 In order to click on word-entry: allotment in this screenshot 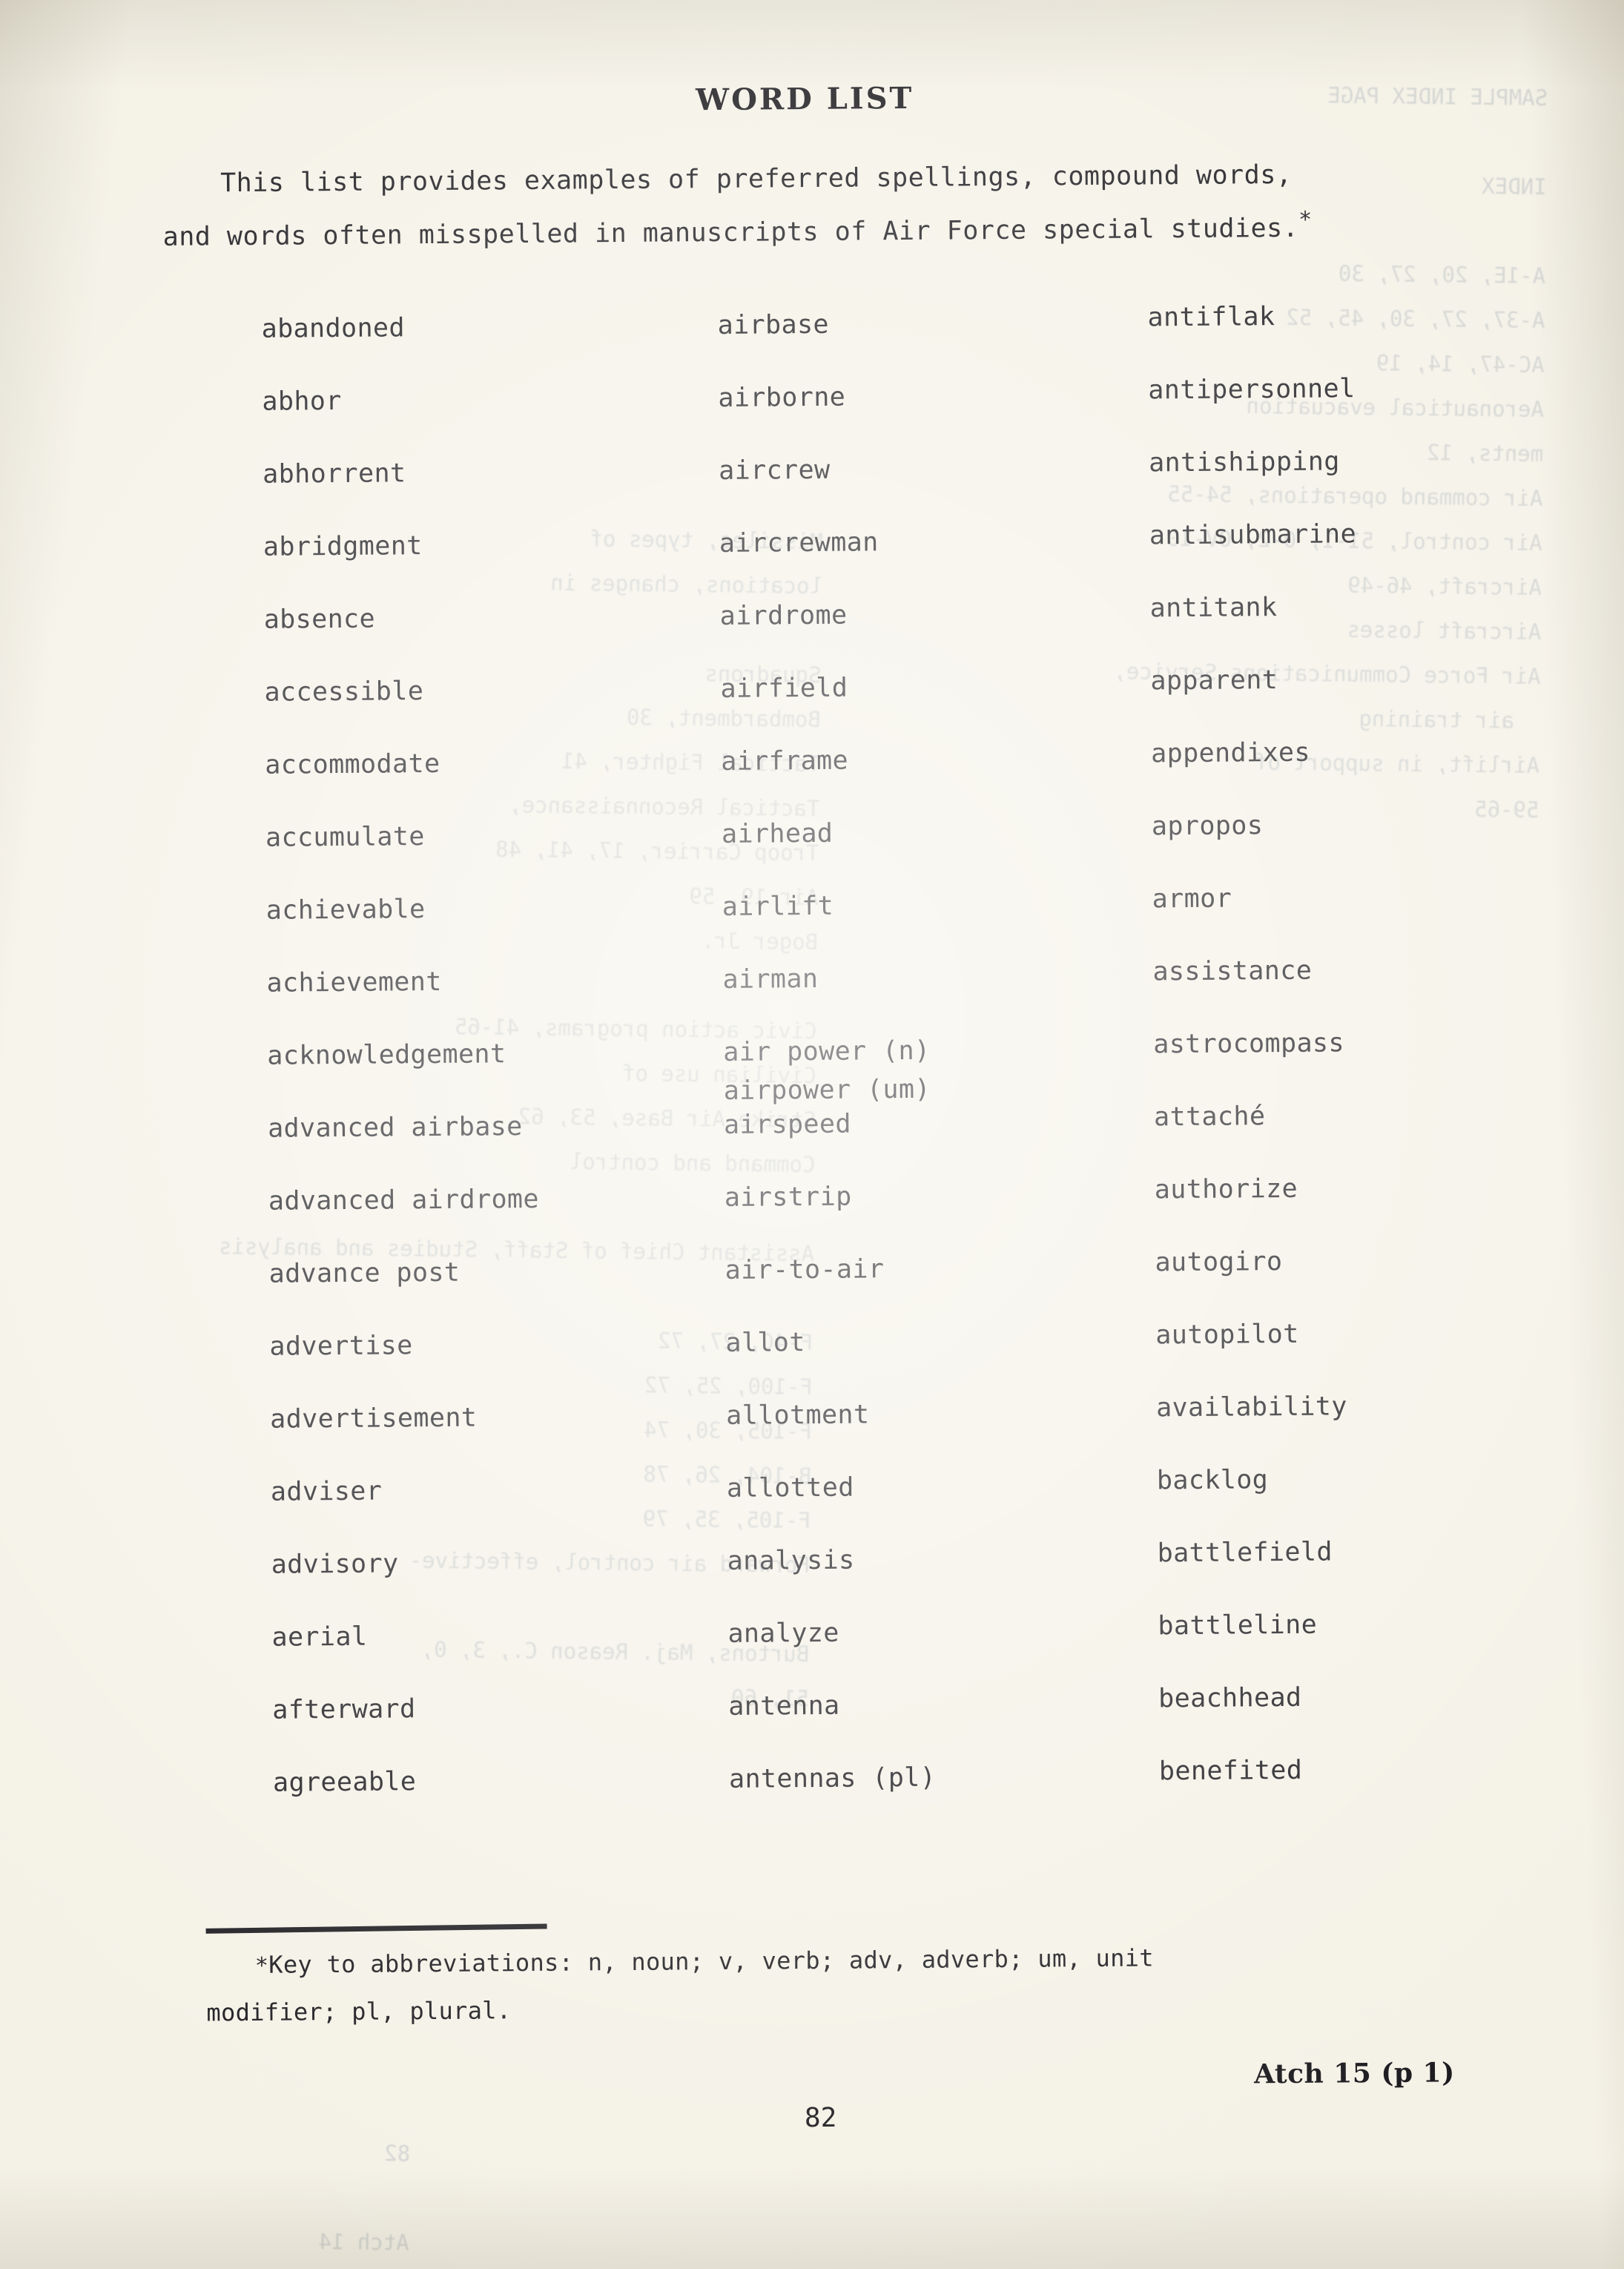, I will do `click(798, 1416)`.